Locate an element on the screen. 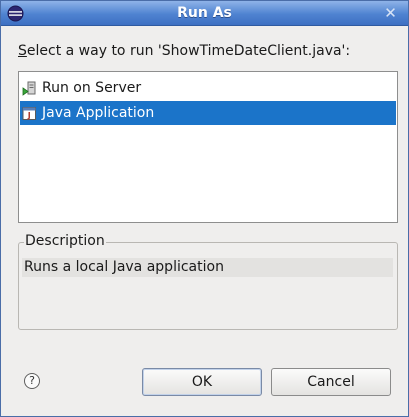  title-bar: Run As ✕ is located at coordinates (204, 13).